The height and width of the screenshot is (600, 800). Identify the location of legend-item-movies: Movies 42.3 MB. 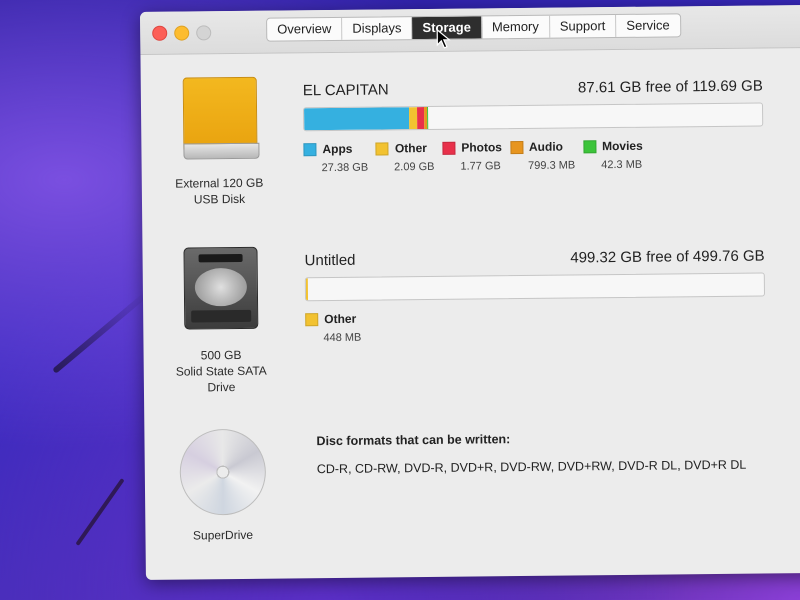
(612, 155).